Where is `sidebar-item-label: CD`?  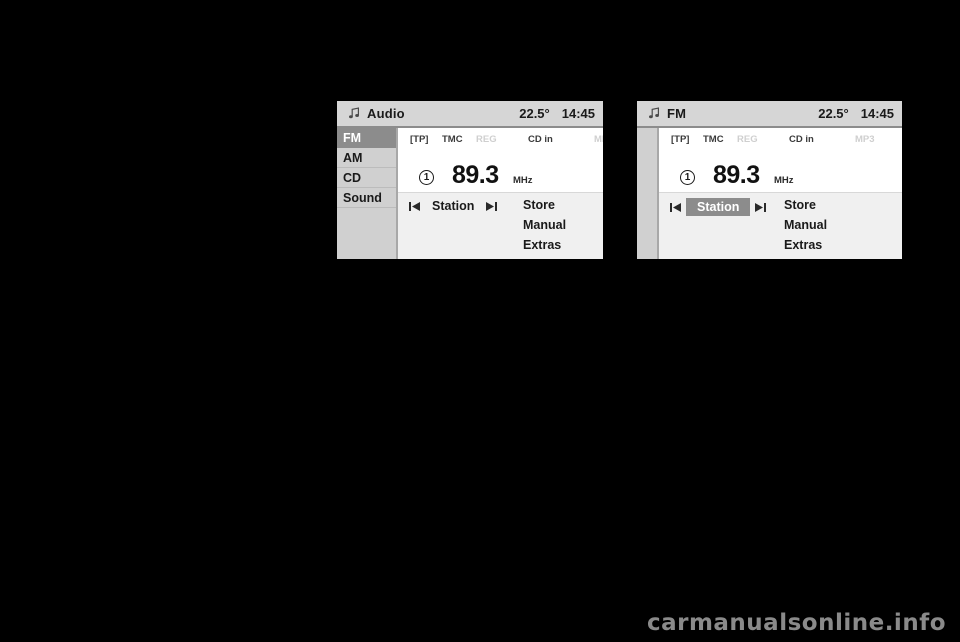 sidebar-item-label: CD is located at coordinates (352, 177).